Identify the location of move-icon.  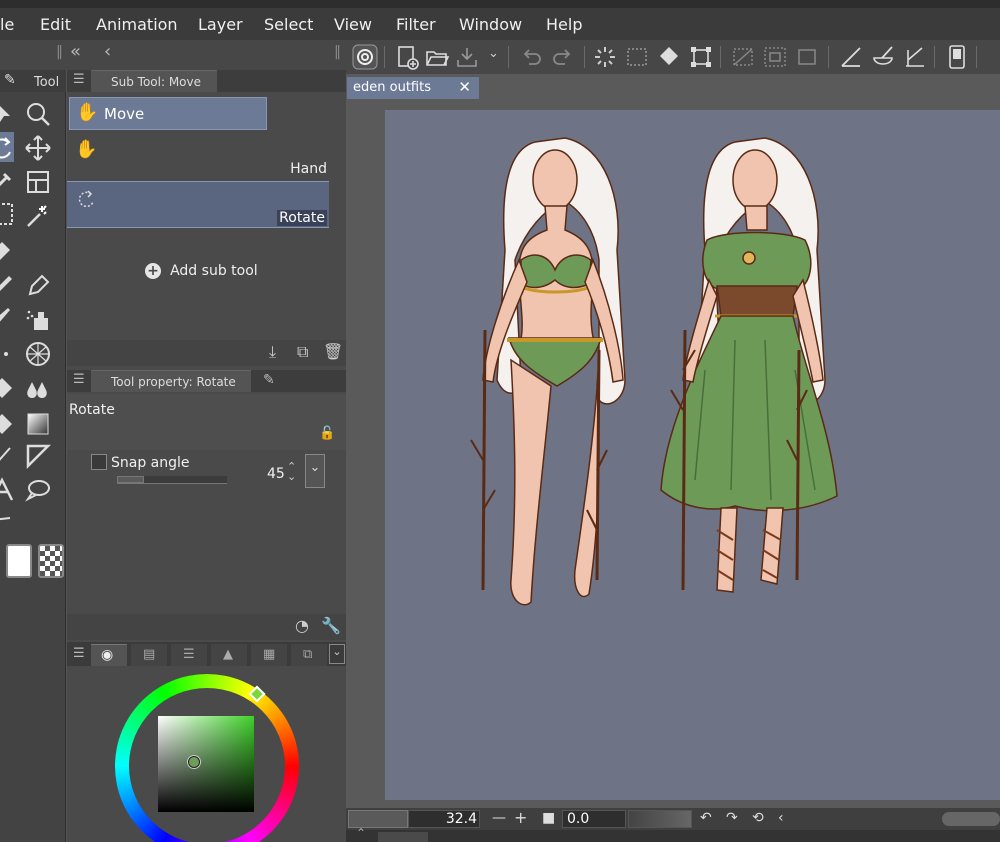
(10, 114).